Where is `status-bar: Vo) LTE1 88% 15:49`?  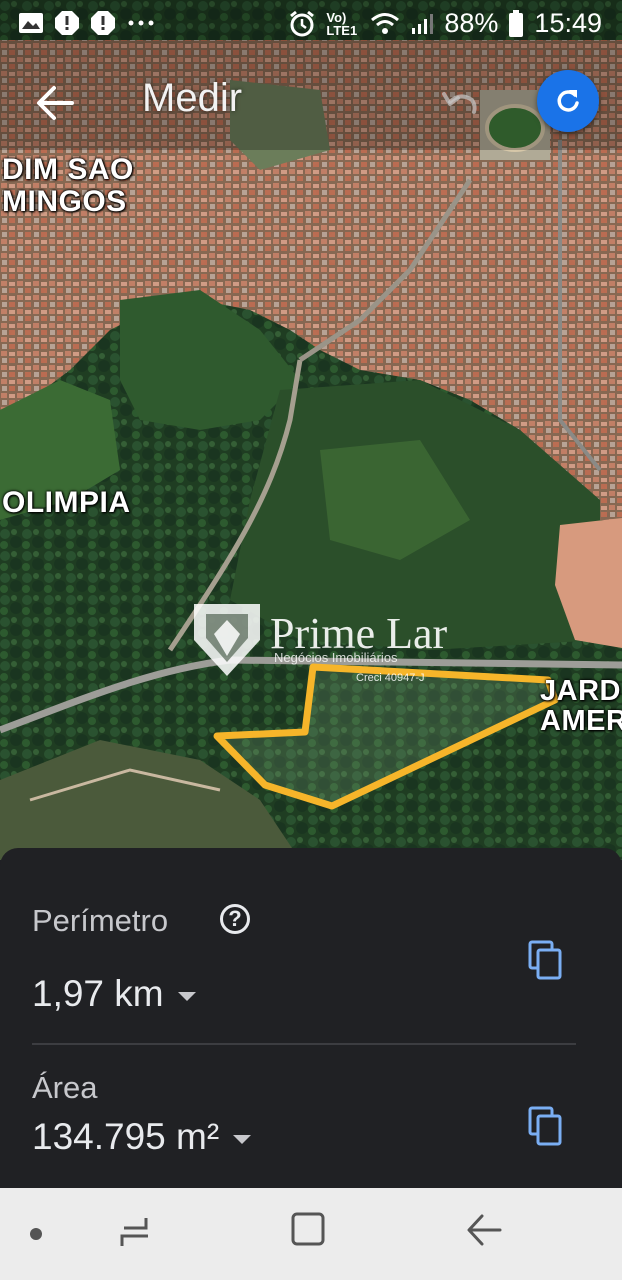 status-bar: Vo) LTE1 88% 15:49 is located at coordinates (311, 24).